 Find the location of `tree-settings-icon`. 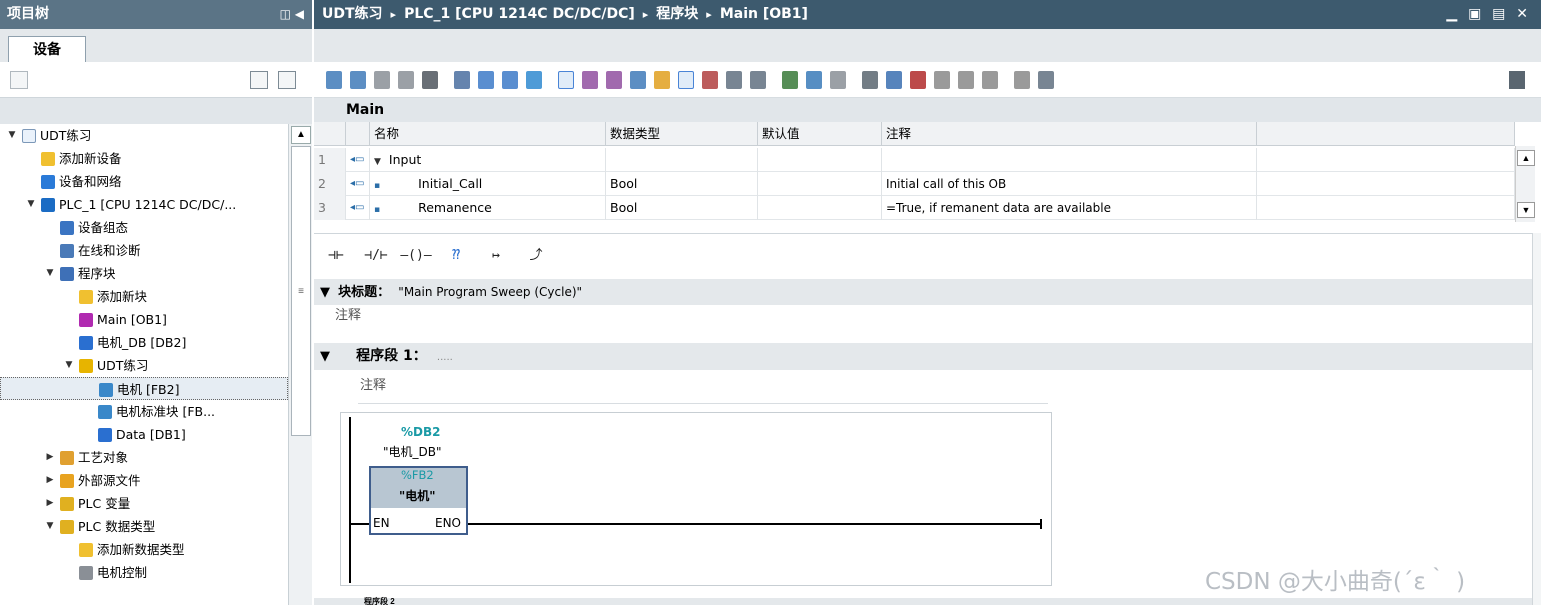

tree-settings-icon is located at coordinates (19, 80).